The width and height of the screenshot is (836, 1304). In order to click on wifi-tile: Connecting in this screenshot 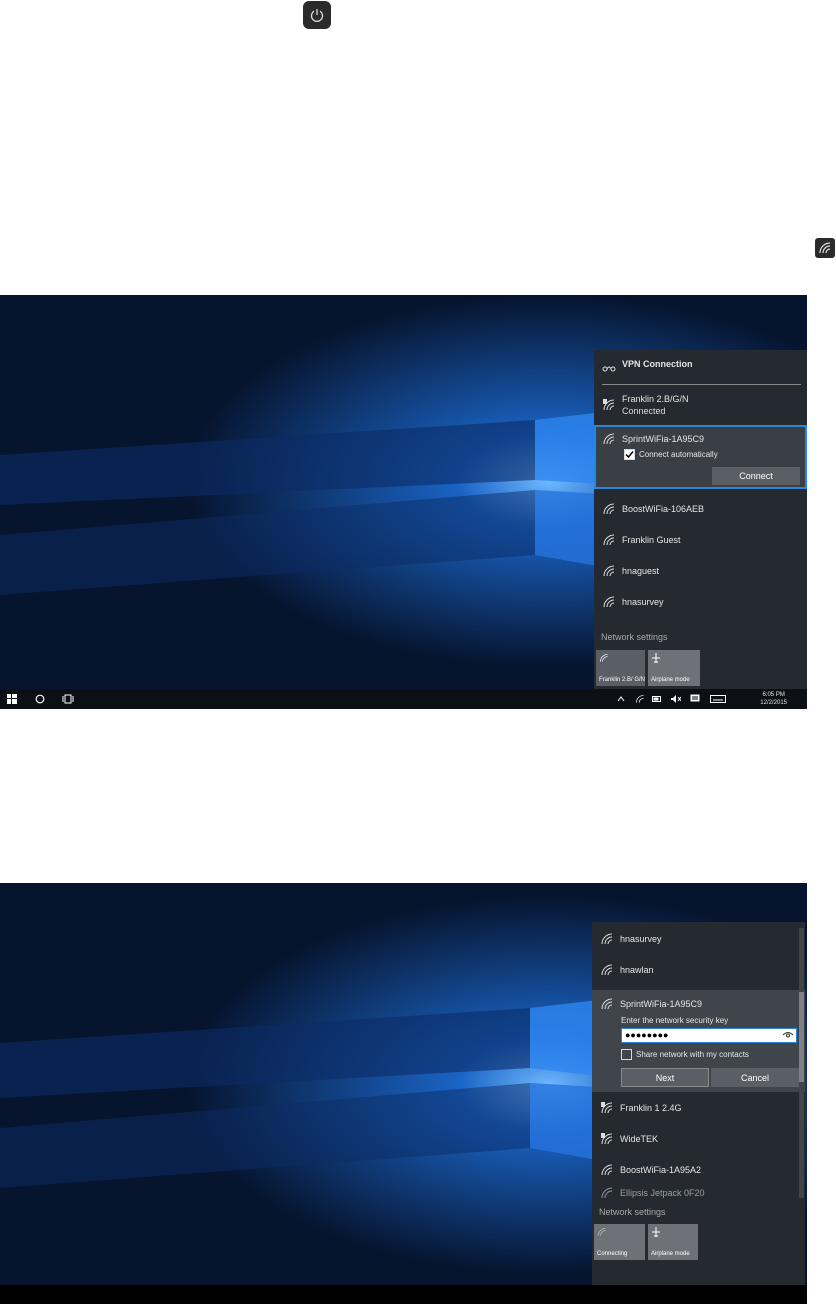, I will do `click(619, 1242)`.